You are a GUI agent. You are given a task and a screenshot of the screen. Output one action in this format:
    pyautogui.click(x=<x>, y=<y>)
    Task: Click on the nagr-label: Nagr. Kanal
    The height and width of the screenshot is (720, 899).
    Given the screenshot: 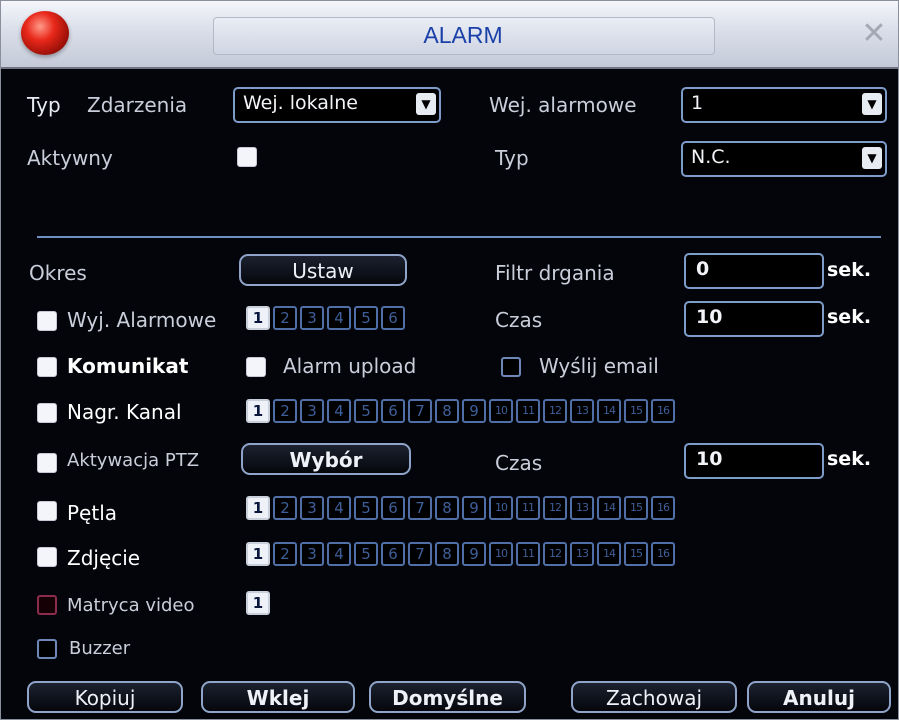 What is the action you would take?
    pyautogui.click(x=124, y=412)
    